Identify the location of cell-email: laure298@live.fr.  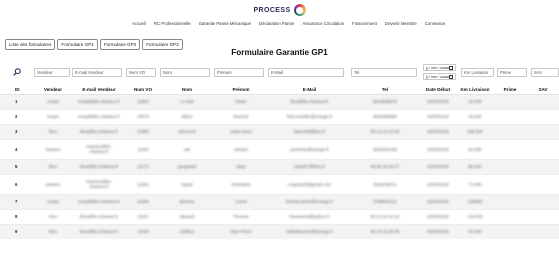
(309, 131).